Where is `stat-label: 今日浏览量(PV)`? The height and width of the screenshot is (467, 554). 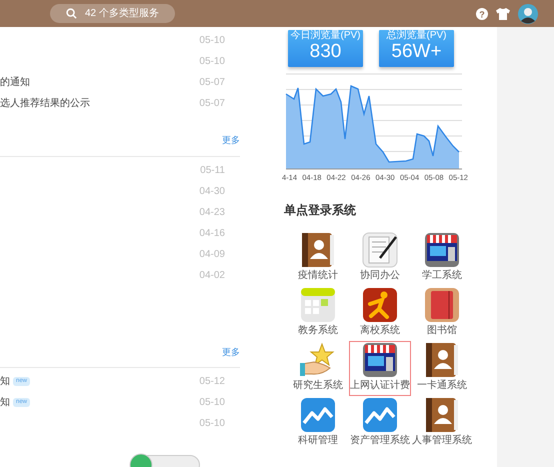
stat-label: 今日浏览量(PV) is located at coordinates (326, 35).